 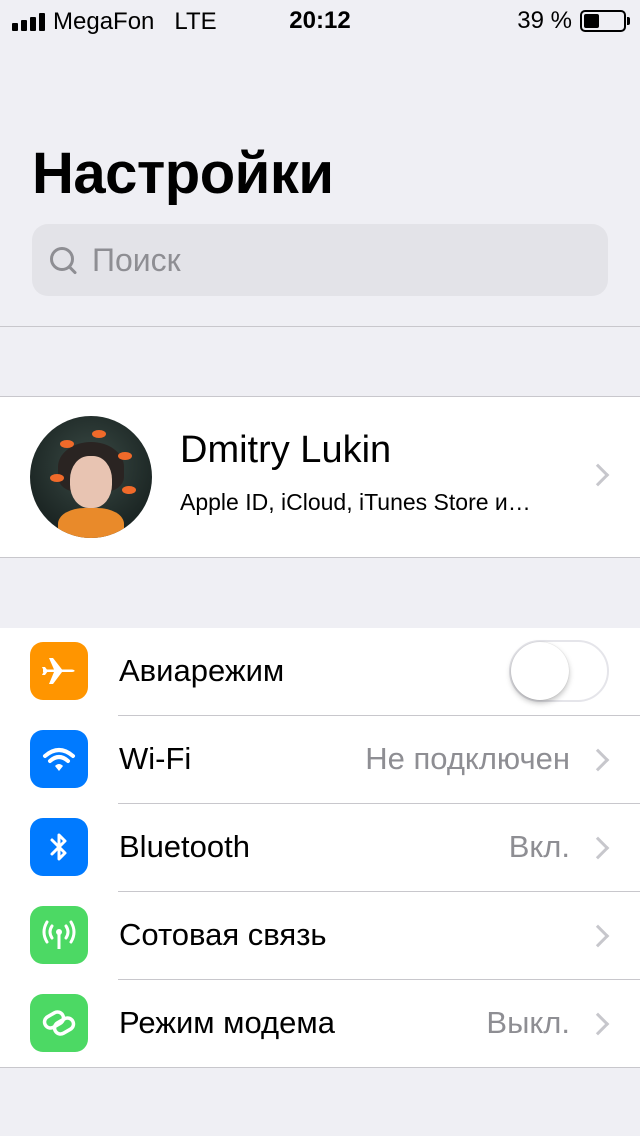 What do you see at coordinates (320, 20) in the screenshot?
I see `status-bar: MegaFon LTE 20:12 39 %` at bounding box center [320, 20].